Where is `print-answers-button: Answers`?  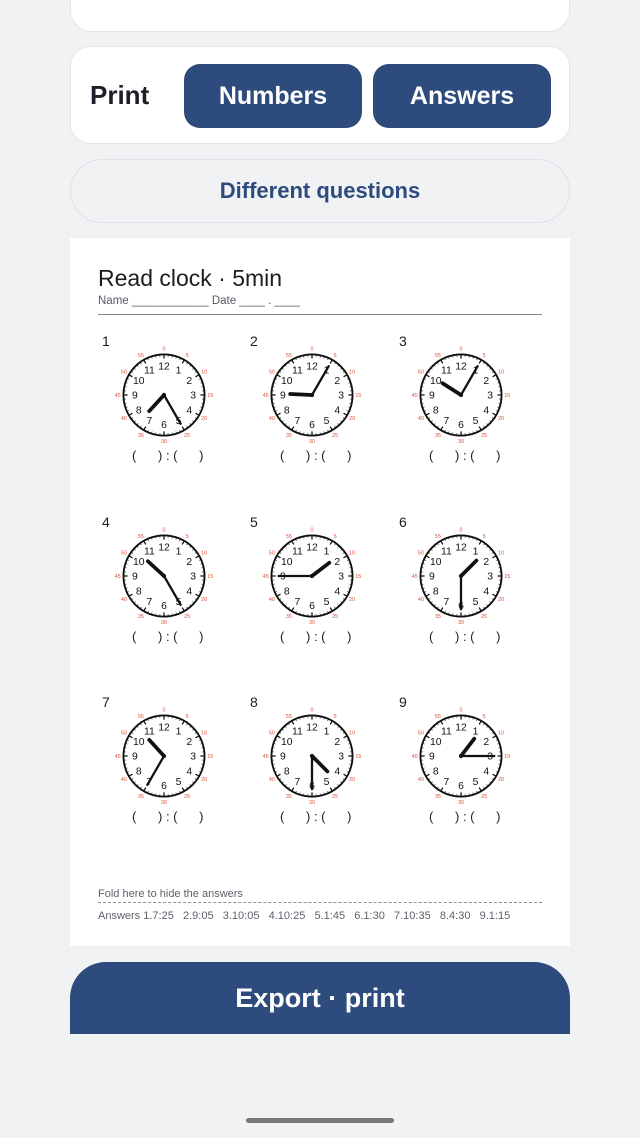 print-answers-button: Answers is located at coordinates (462, 96).